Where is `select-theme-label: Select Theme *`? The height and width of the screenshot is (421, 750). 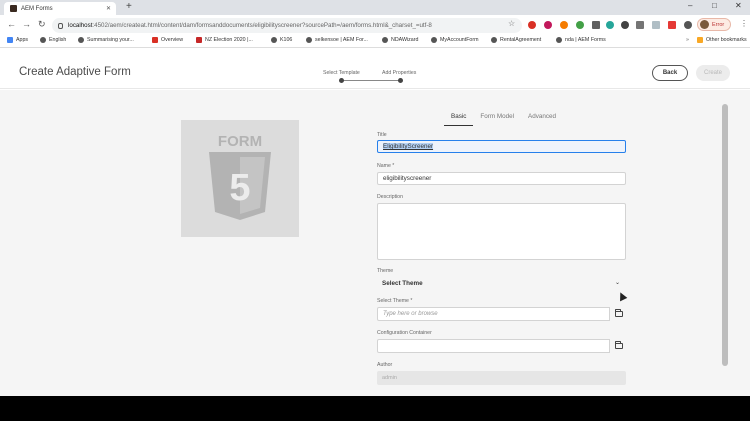 select-theme-label: Select Theme * is located at coordinates (395, 301).